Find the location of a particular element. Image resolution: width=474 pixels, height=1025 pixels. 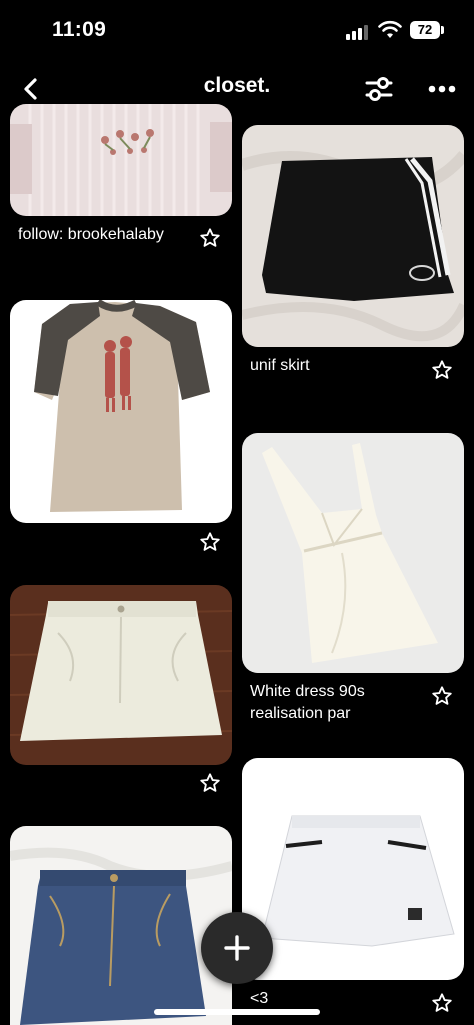

pin-caption: White dress 90s realisation par is located at coordinates (335, 703).